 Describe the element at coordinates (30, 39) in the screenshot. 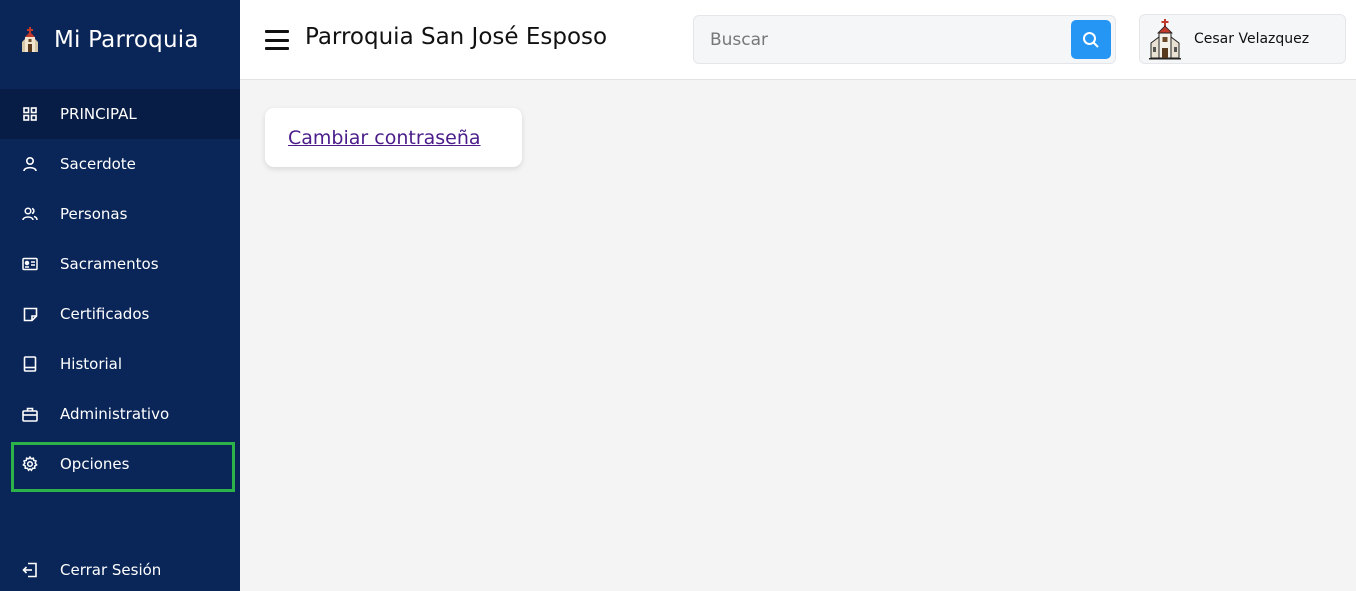

I see `church-icon` at that location.